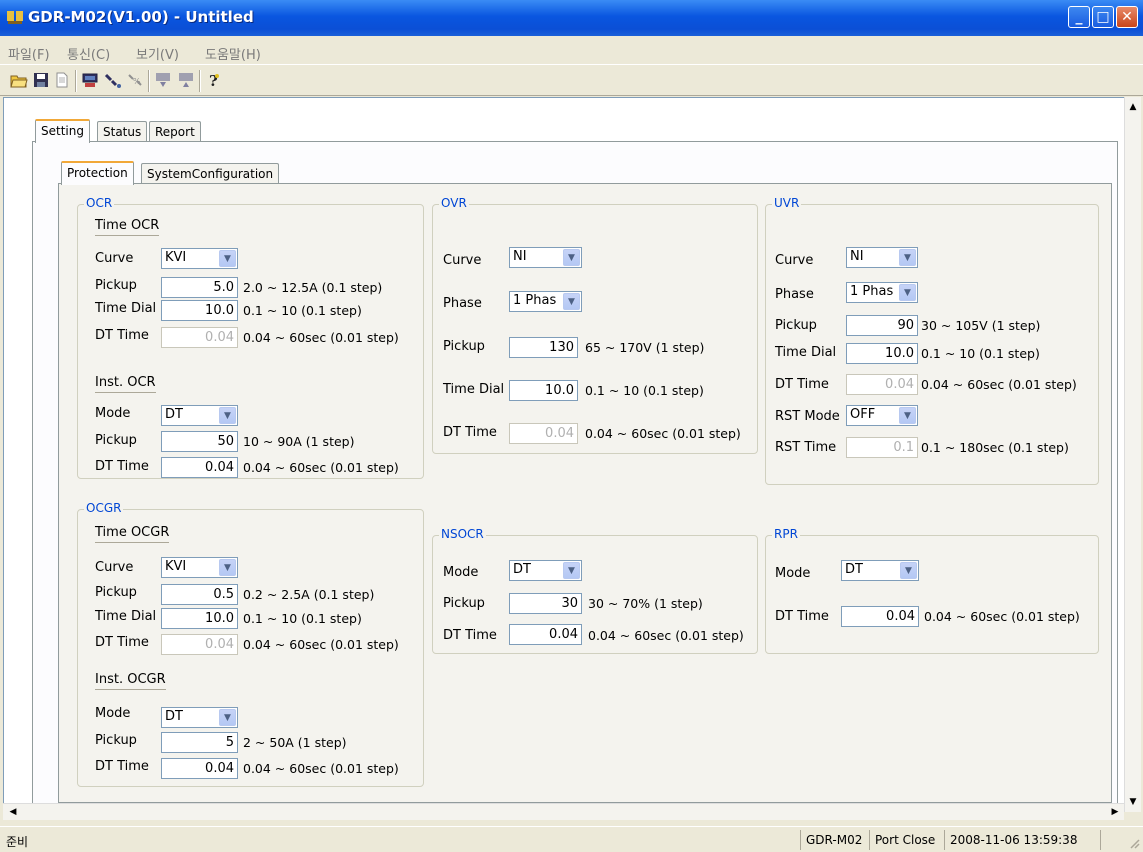 This screenshot has width=1143, height=852. What do you see at coordinates (880, 570) in the screenshot?
I see `rpr-mode-select: DT ▼` at bounding box center [880, 570].